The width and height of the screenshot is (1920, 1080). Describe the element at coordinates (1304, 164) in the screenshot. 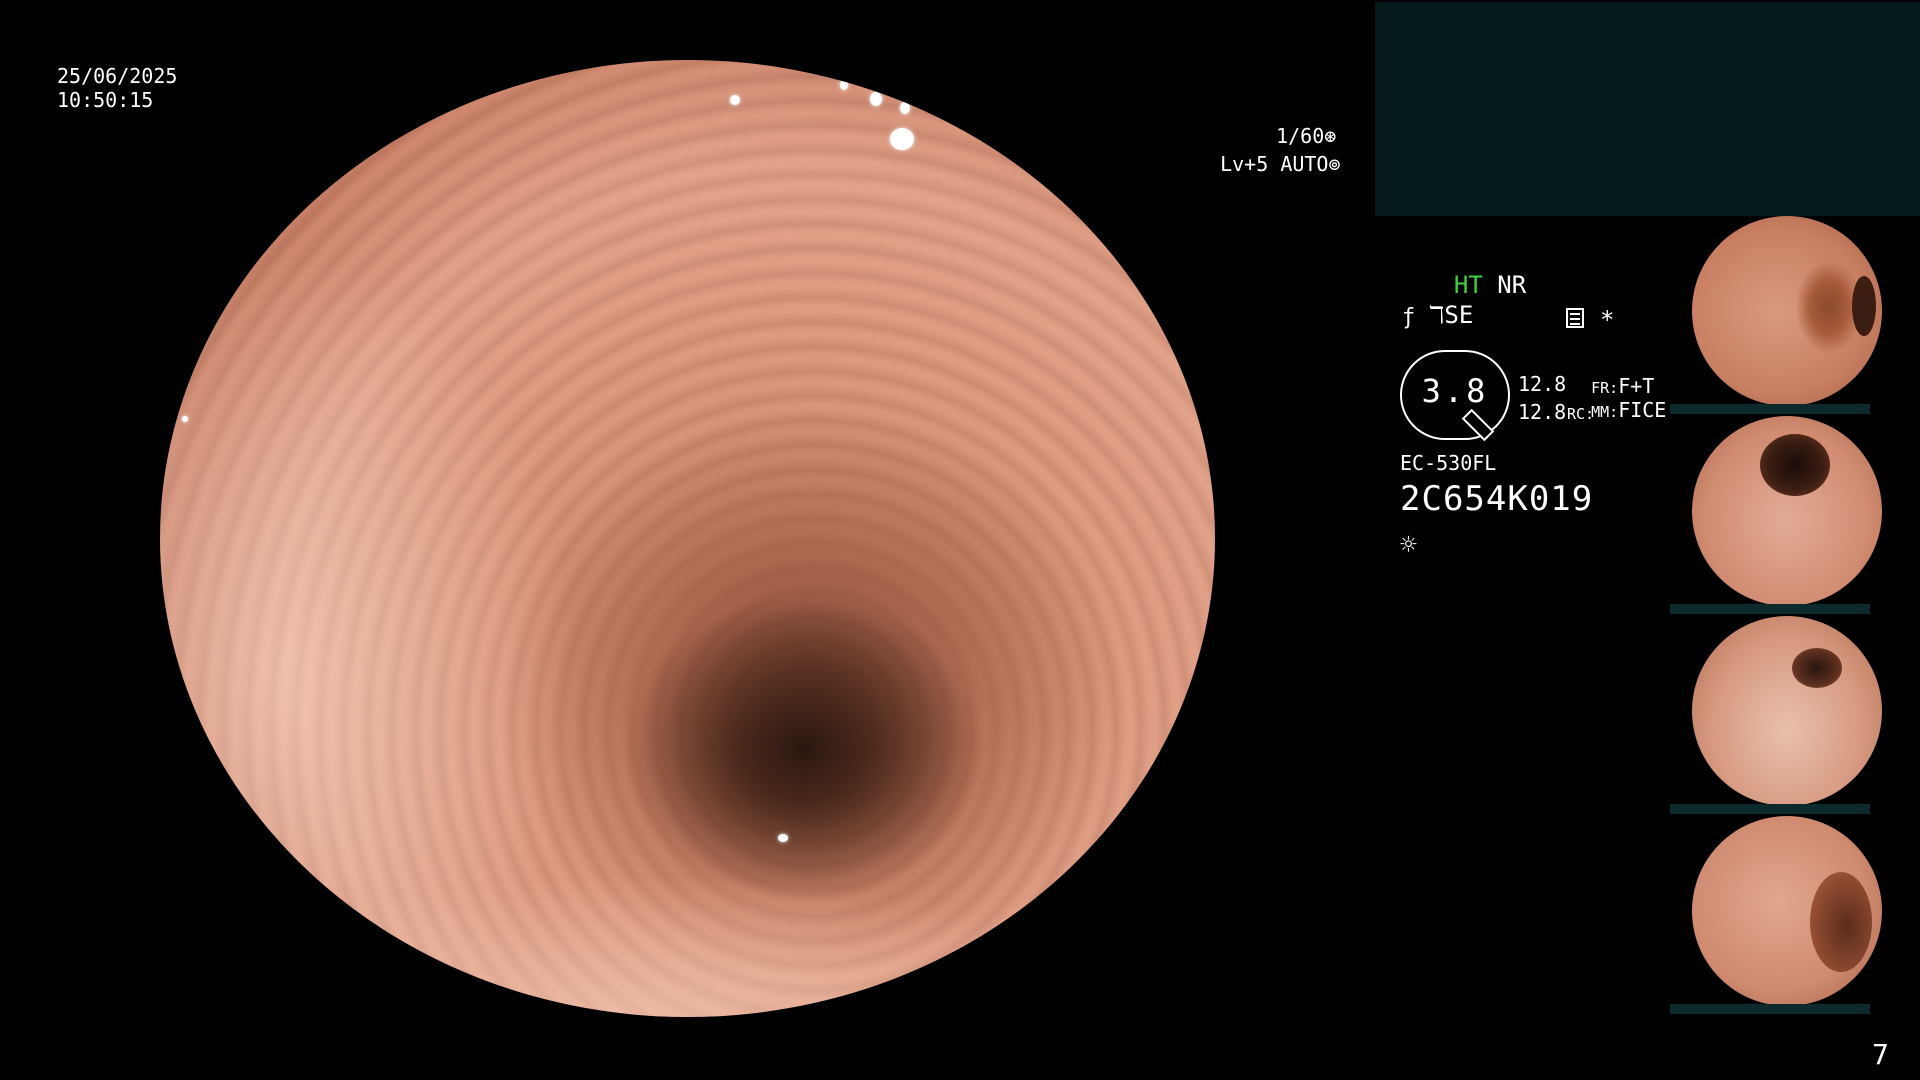

I see `exposure-mode: AUTO` at that location.